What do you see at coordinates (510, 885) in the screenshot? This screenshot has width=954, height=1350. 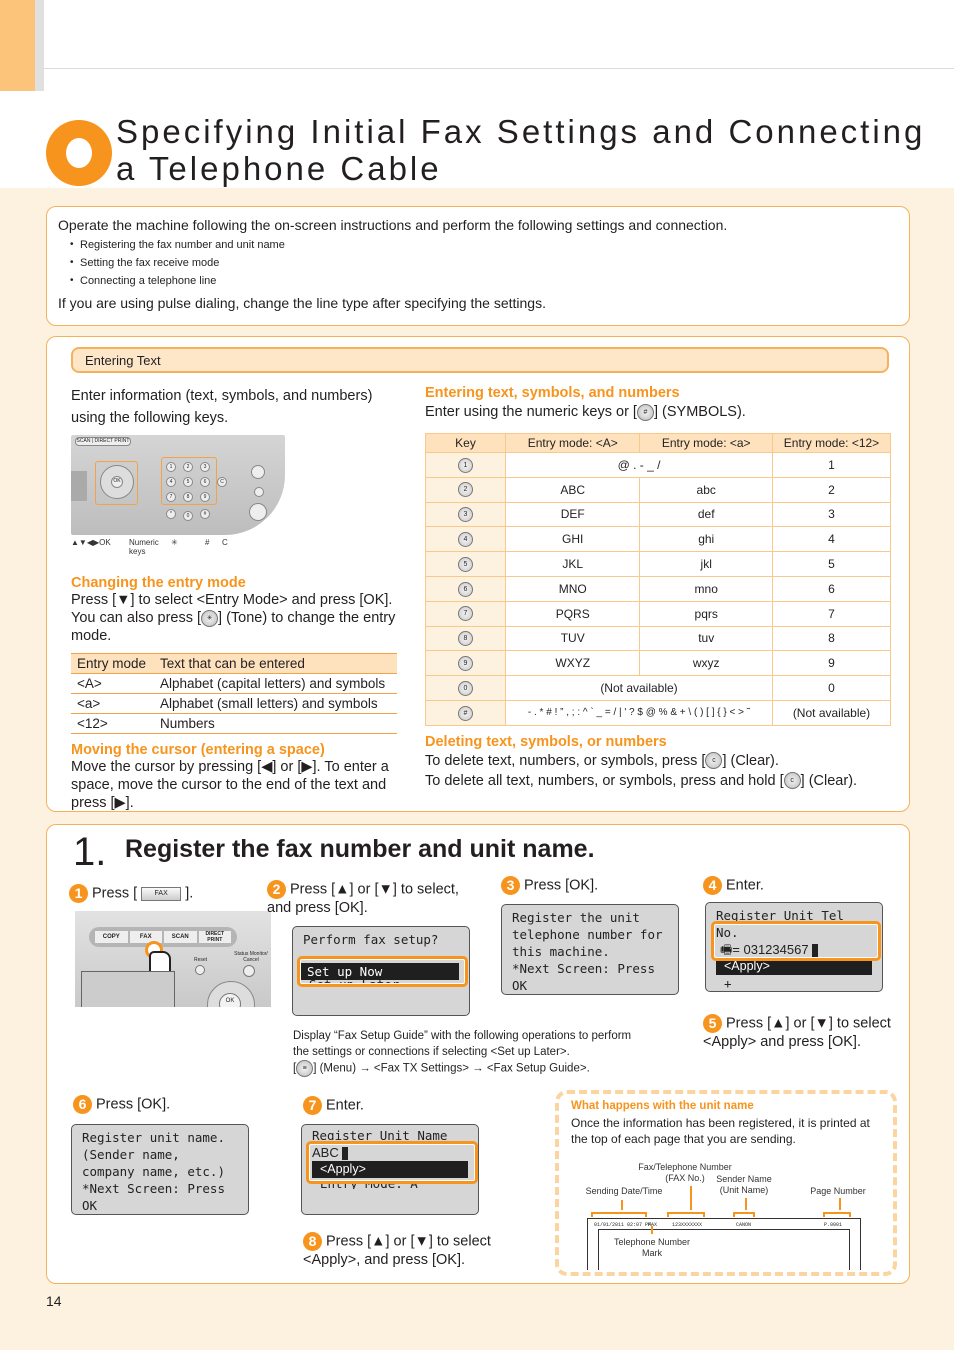 I see `step-number-badge: 3` at bounding box center [510, 885].